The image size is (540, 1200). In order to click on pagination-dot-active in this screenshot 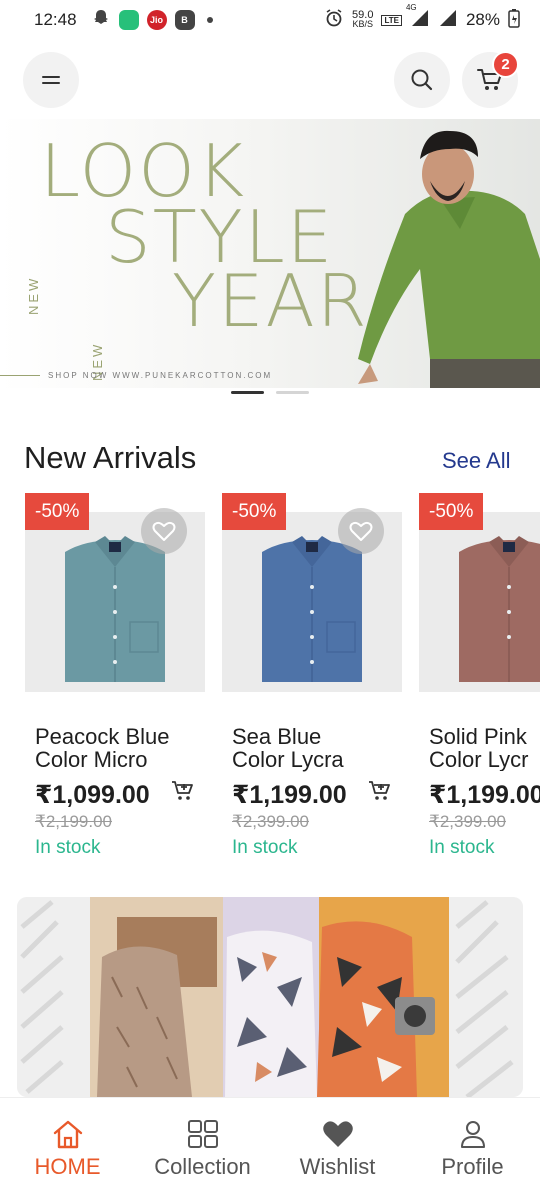, I will do `click(247, 392)`.